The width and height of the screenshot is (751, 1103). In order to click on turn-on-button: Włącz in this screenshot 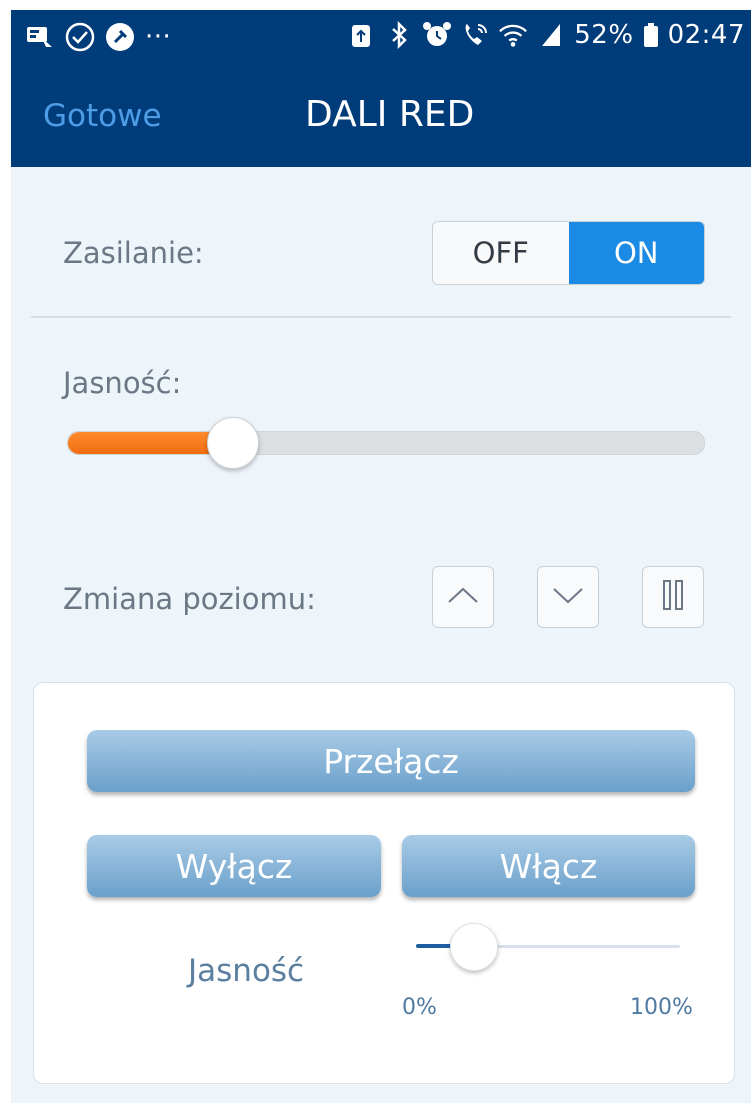, I will do `click(548, 866)`.